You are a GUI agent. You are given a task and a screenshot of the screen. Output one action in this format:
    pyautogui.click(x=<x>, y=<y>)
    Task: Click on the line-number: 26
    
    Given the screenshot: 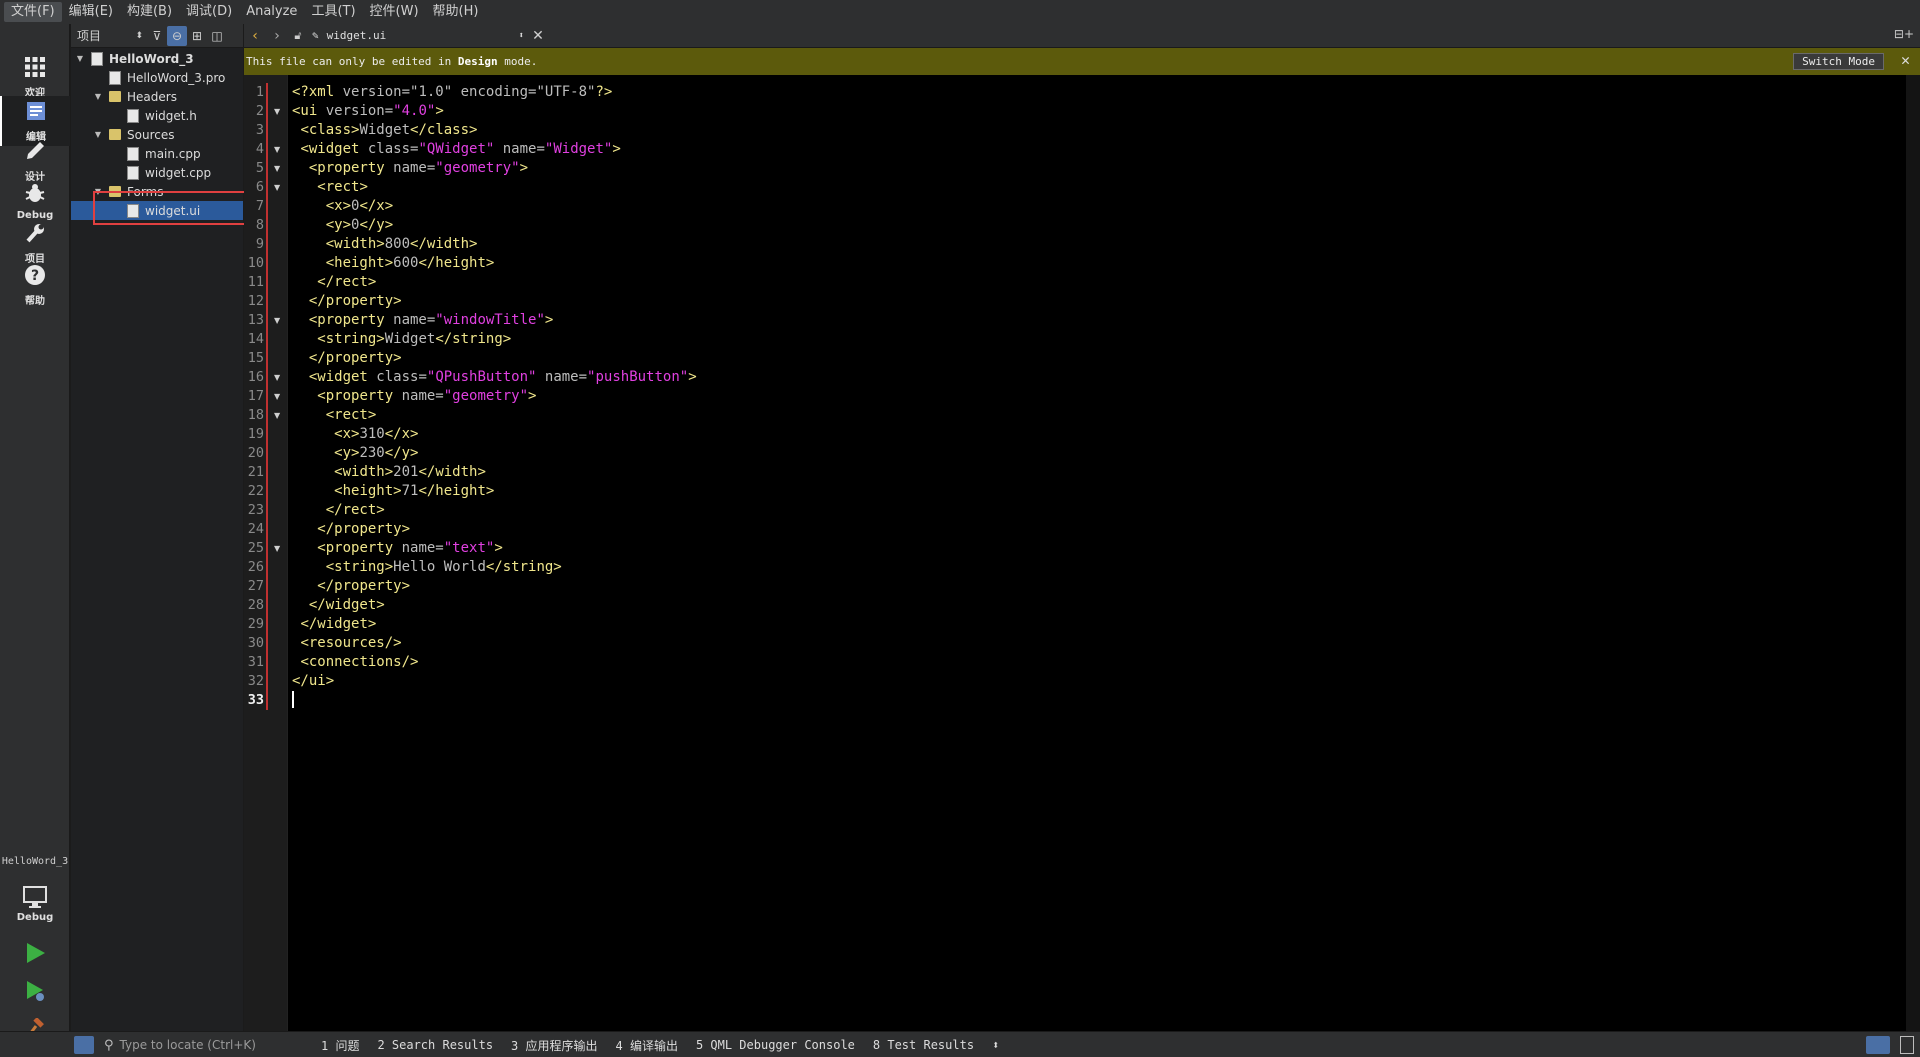 What is the action you would take?
    pyautogui.click(x=255, y=567)
    